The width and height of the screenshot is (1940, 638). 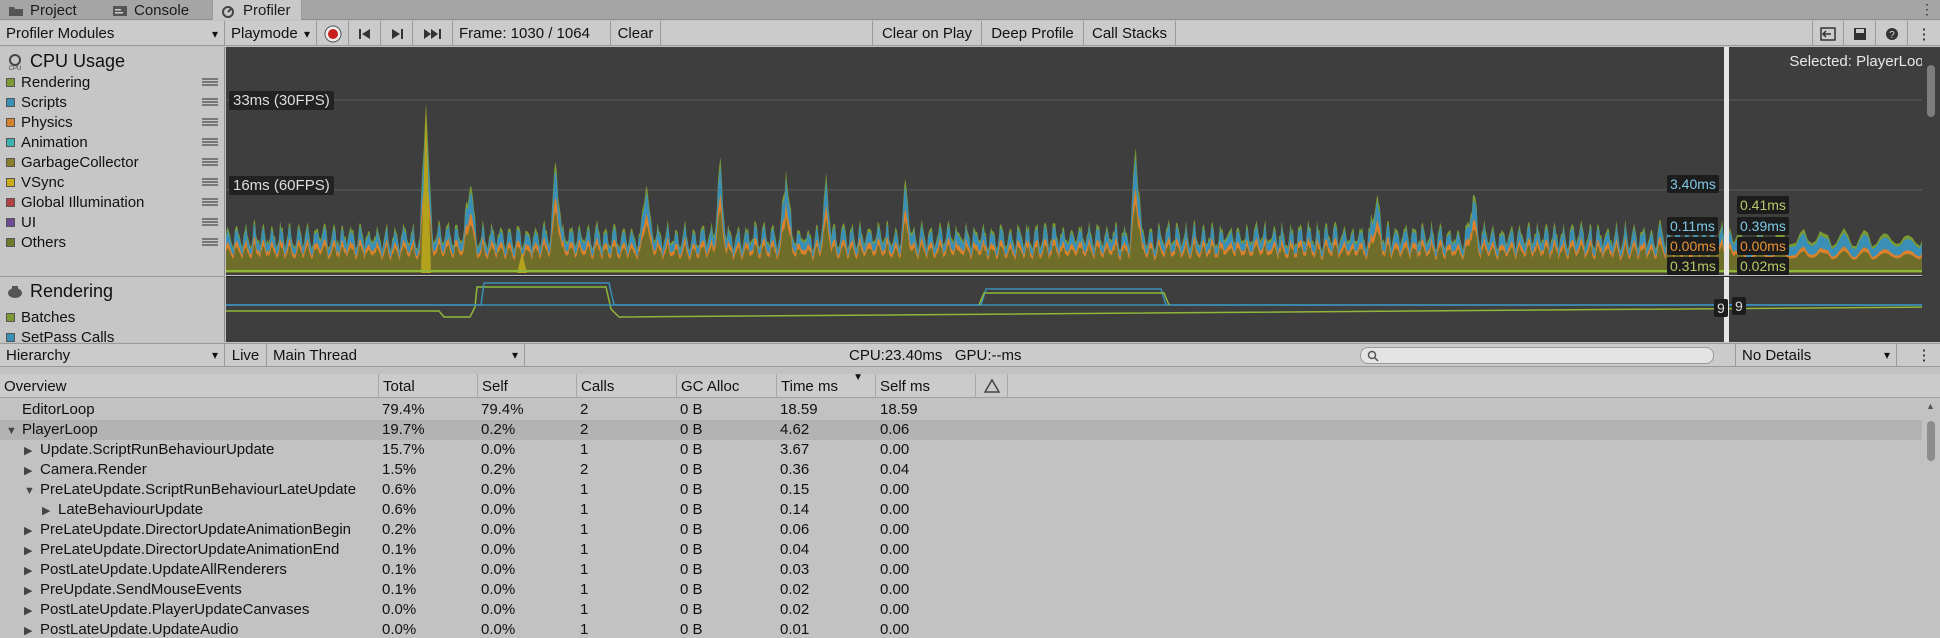 I want to click on cell-selfms: 0.00, so click(x=895, y=489).